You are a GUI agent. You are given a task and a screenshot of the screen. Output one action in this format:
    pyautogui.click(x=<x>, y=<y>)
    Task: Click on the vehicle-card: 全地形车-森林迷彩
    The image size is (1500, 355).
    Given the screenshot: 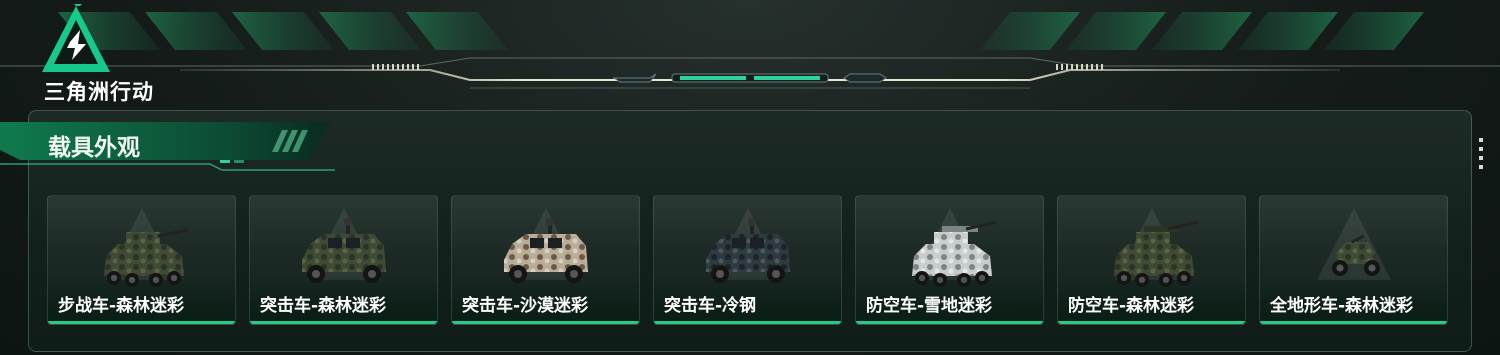 What is the action you would take?
    pyautogui.click(x=1353, y=260)
    